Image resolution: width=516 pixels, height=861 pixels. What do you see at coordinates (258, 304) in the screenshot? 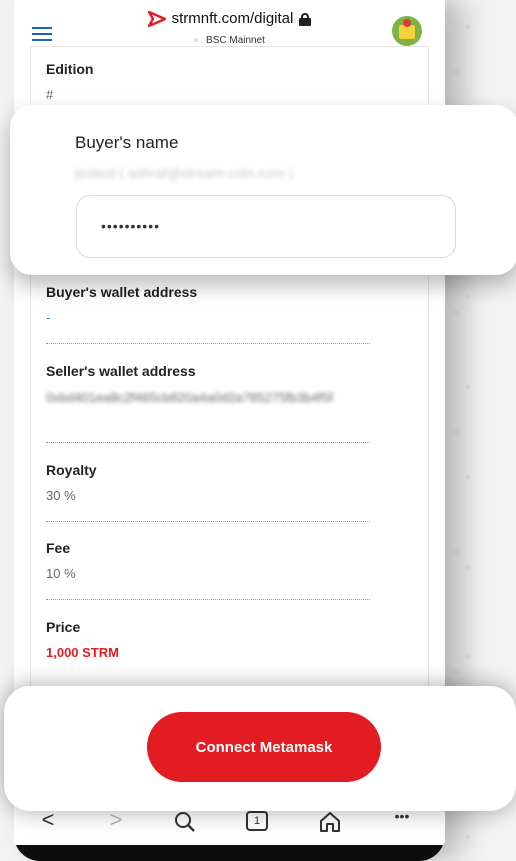
I see `buyer-wallet-field: Buyer's wallet address -` at bounding box center [258, 304].